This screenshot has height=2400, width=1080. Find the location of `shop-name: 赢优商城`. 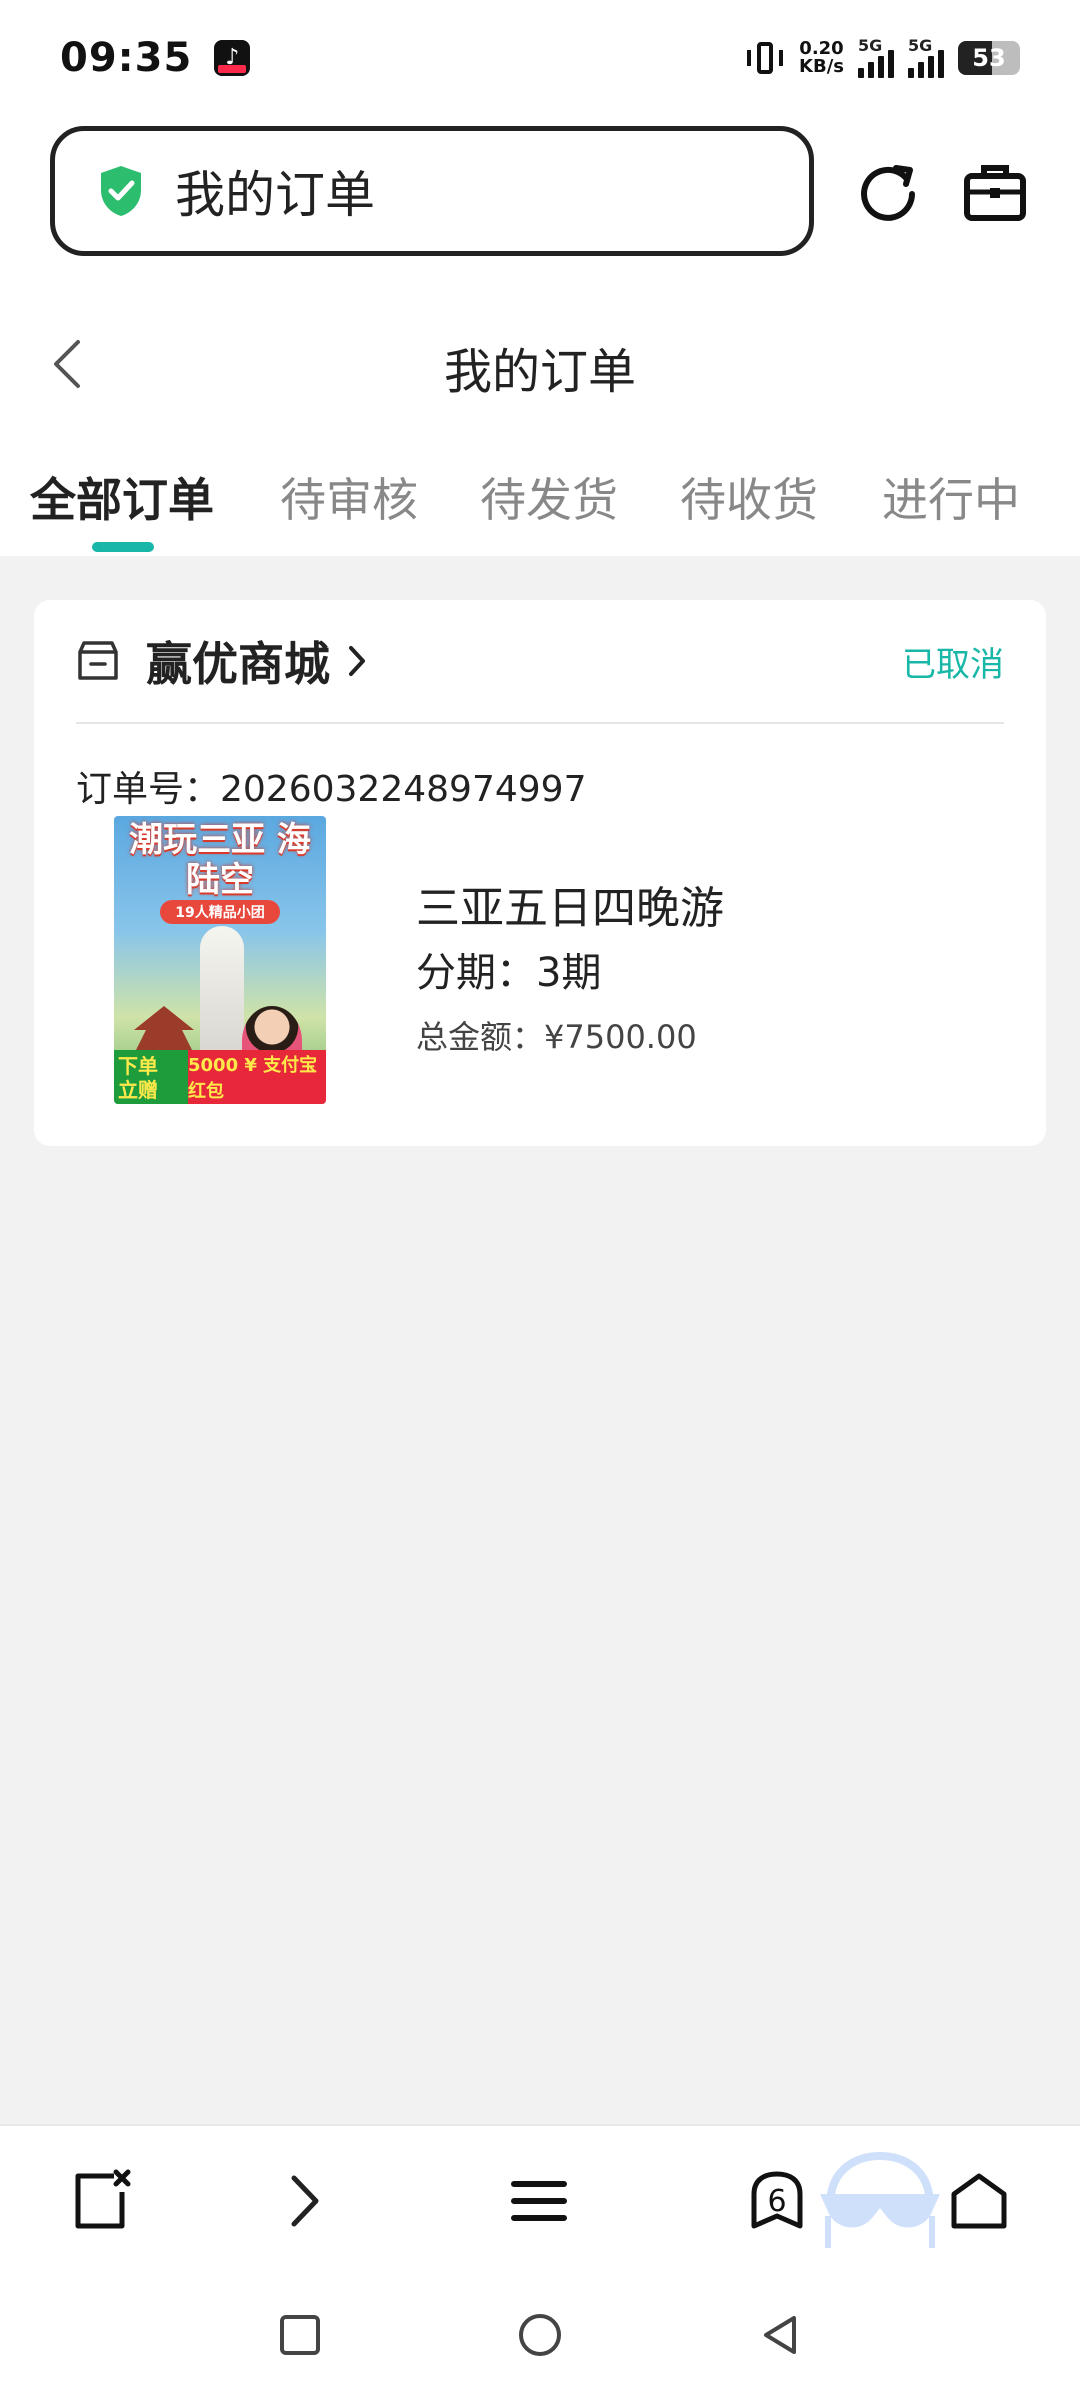

shop-name: 赢优商城 is located at coordinates (238, 664).